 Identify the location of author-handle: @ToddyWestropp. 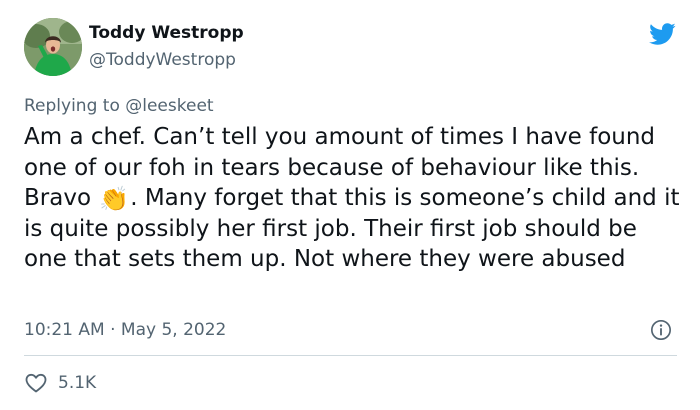
(162, 60).